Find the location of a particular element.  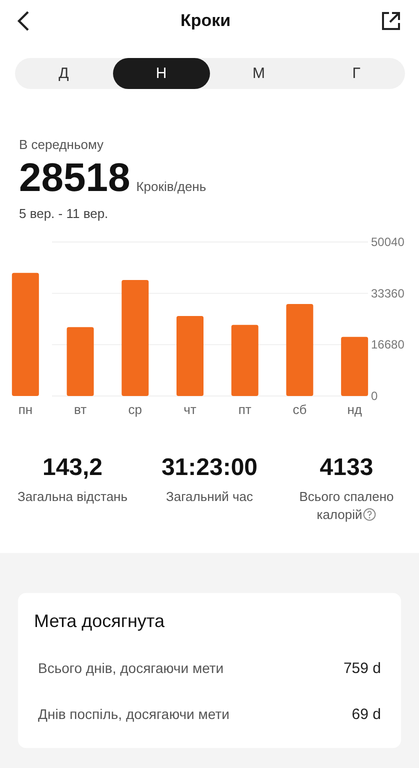

x-tick-label: нд is located at coordinates (354, 409).